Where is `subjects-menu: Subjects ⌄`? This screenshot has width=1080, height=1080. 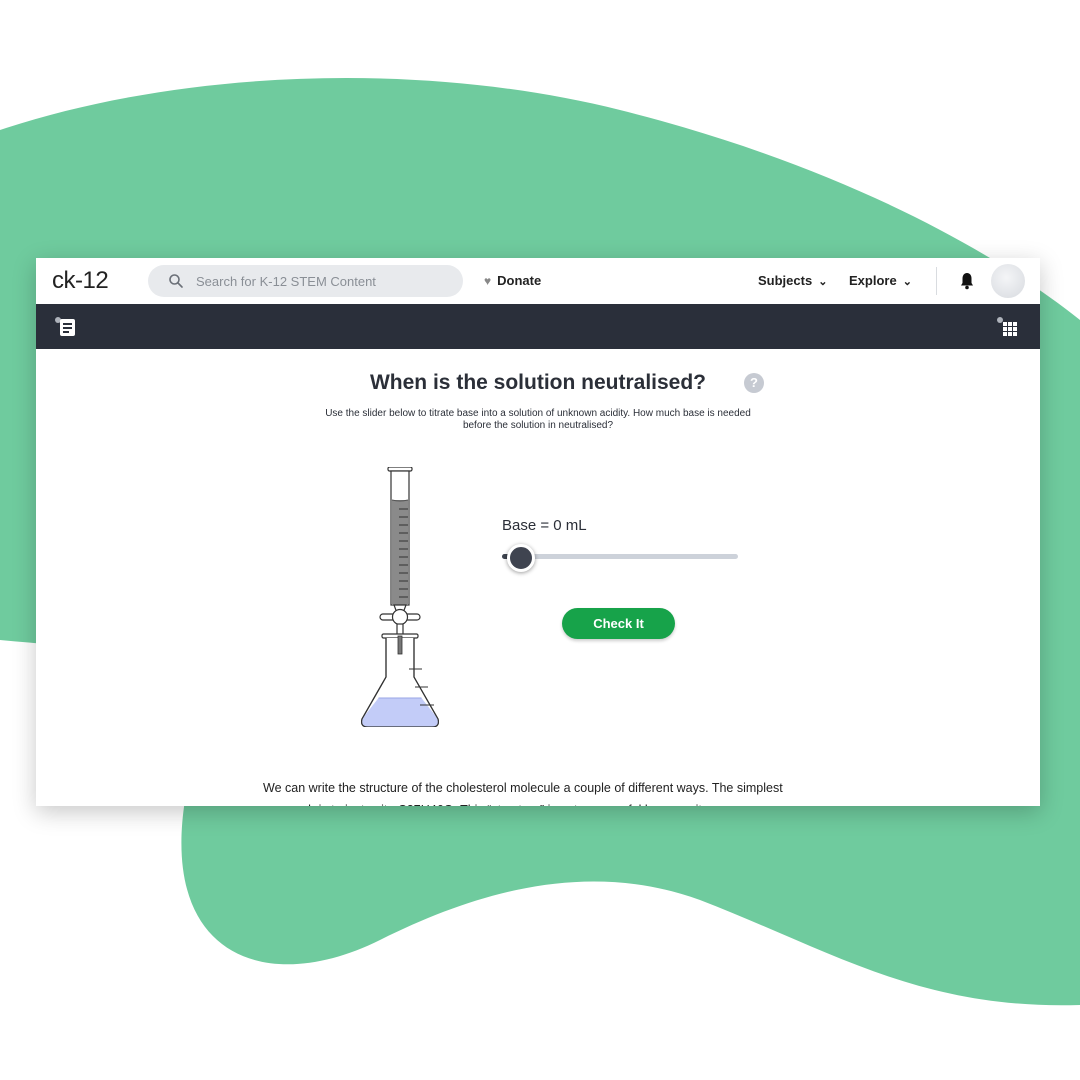 subjects-menu: Subjects ⌄ is located at coordinates (792, 280).